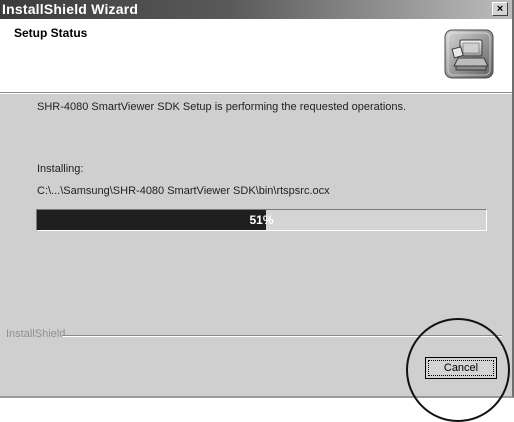 The height and width of the screenshot is (422, 514). I want to click on progress-percent-label: 51%, so click(261, 220).